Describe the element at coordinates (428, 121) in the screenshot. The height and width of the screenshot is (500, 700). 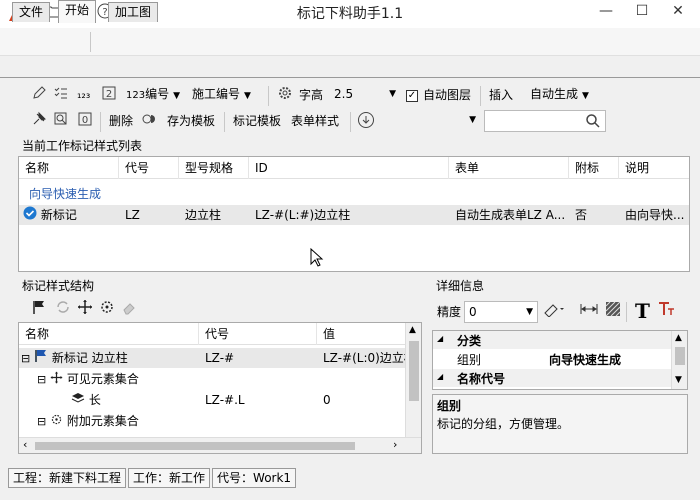
I see `template-dropdown: ▼` at that location.